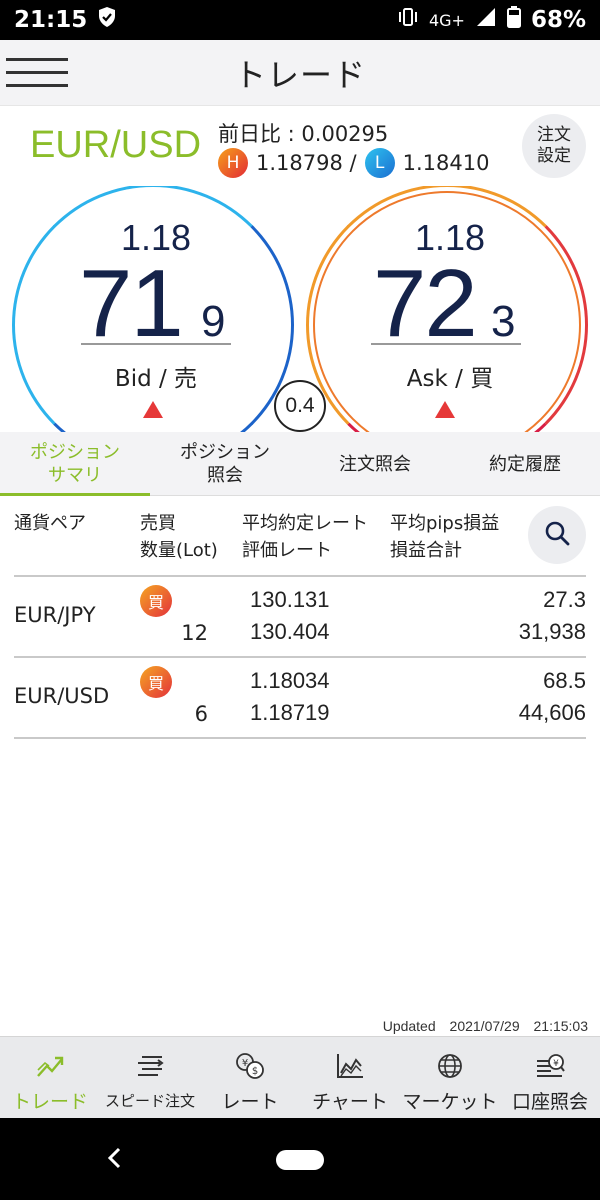  Describe the element at coordinates (409, 1026) in the screenshot. I see `updated-label: Updated` at that location.